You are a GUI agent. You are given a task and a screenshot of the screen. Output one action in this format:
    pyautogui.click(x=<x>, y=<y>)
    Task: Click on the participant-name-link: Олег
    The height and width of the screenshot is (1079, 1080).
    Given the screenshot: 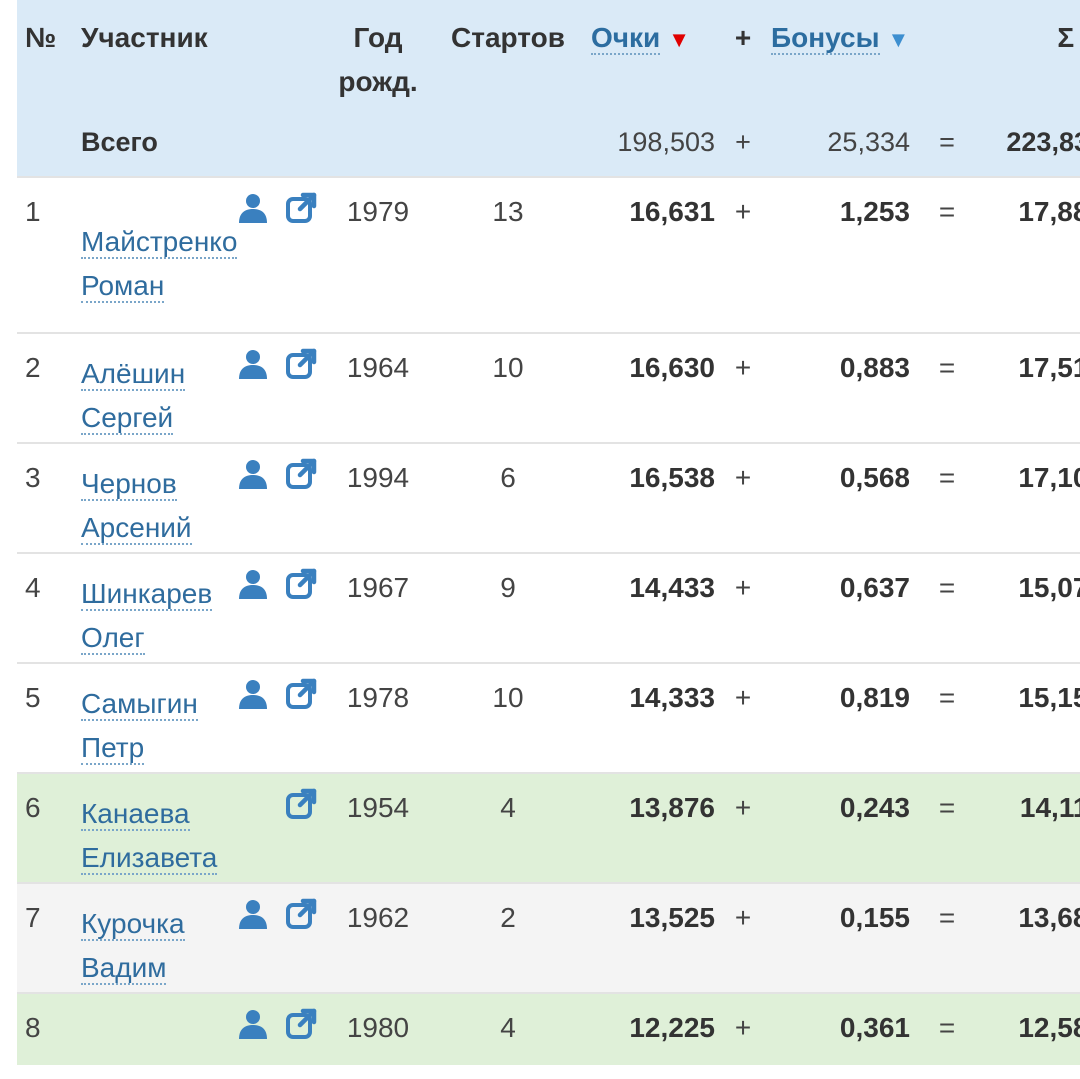 What is the action you would take?
    pyautogui.click(x=113, y=638)
    